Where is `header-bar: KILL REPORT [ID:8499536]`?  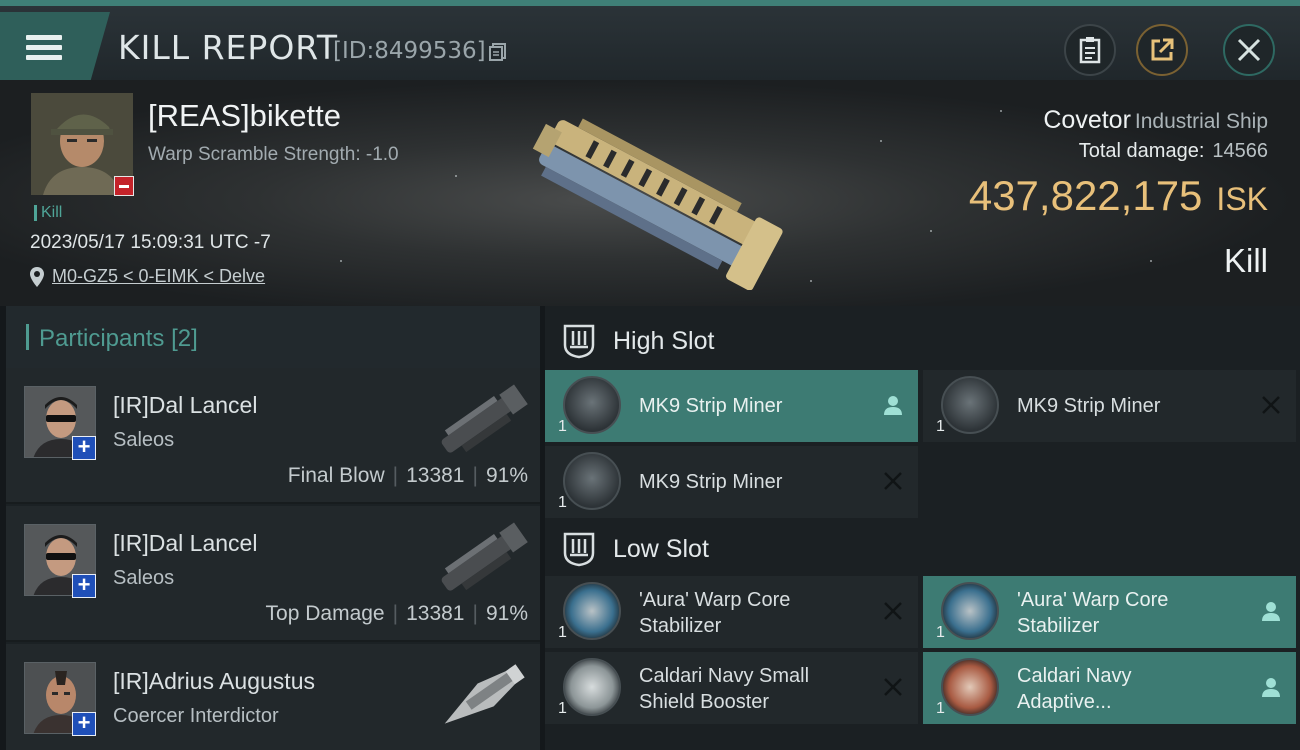 header-bar: KILL REPORT [ID:8499536] is located at coordinates (650, 41).